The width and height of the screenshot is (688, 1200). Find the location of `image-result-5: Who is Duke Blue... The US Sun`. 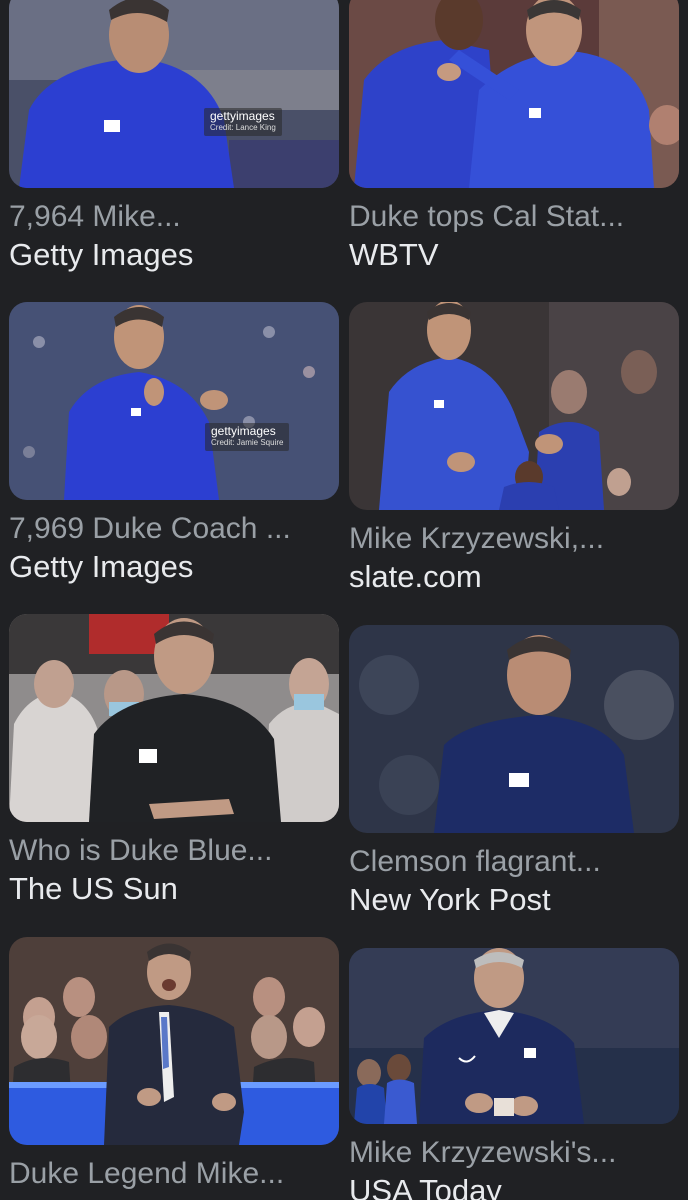

image-result-5: Who is Duke Blue... The US Sun is located at coordinates (174, 761).